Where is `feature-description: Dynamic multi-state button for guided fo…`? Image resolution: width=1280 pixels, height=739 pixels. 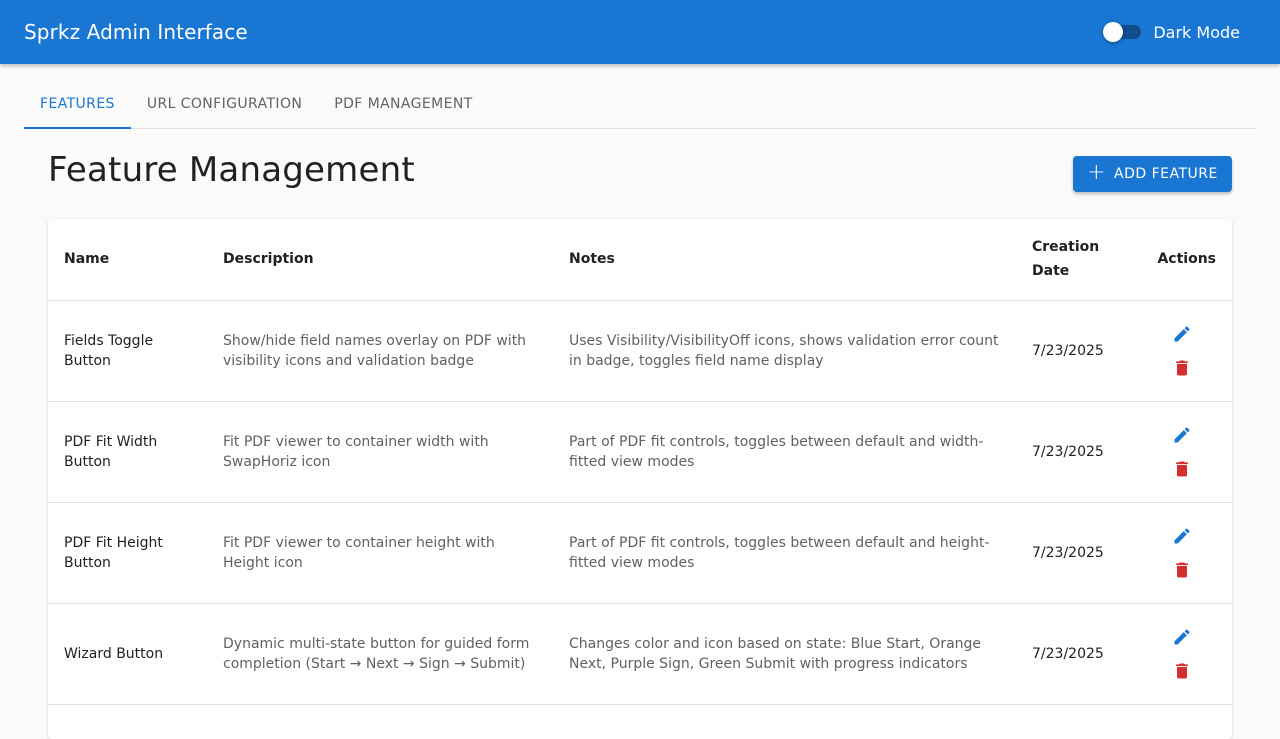 feature-description: Dynamic multi-state button for guided fo… is located at coordinates (380, 654).